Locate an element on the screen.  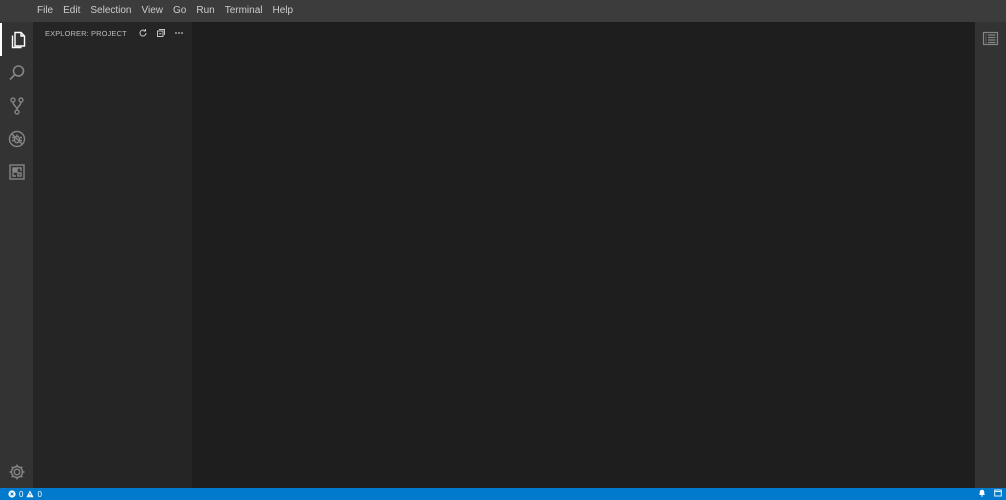
outline-button is located at coordinates (990, 38).